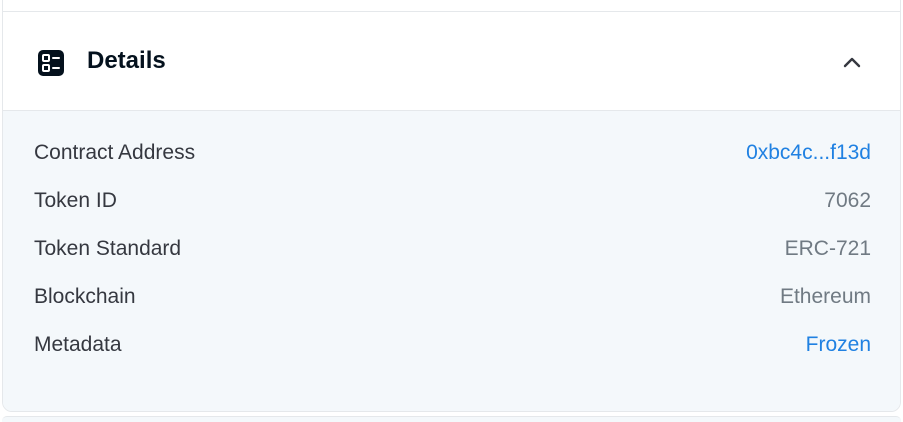 This screenshot has width=903, height=422. I want to click on detail-row-contract-address: Contract Address 0xbc4c...f13d, so click(452, 153).